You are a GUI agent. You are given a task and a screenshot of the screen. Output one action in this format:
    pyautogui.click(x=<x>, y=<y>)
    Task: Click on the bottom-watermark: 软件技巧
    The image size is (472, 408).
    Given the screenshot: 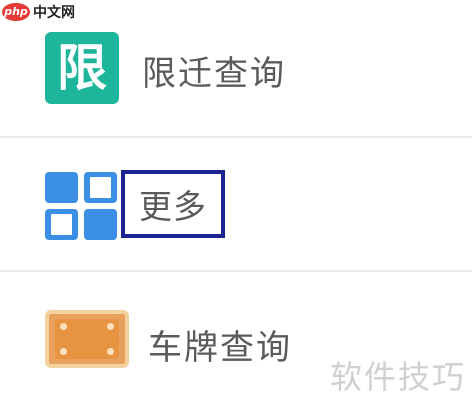 What is the action you would take?
    pyautogui.click(x=397, y=377)
    